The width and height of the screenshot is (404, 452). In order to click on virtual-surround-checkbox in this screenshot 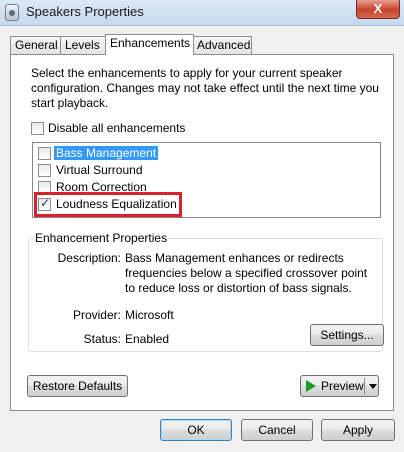, I will do `click(44, 170)`.